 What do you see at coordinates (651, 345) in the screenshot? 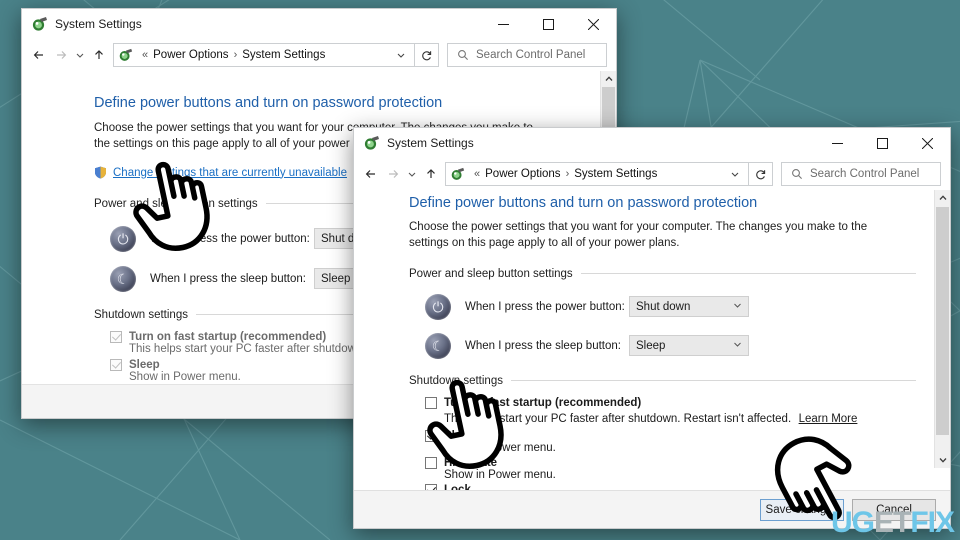
I see `sleep-button-dropdown-value: Sleep` at bounding box center [651, 345].